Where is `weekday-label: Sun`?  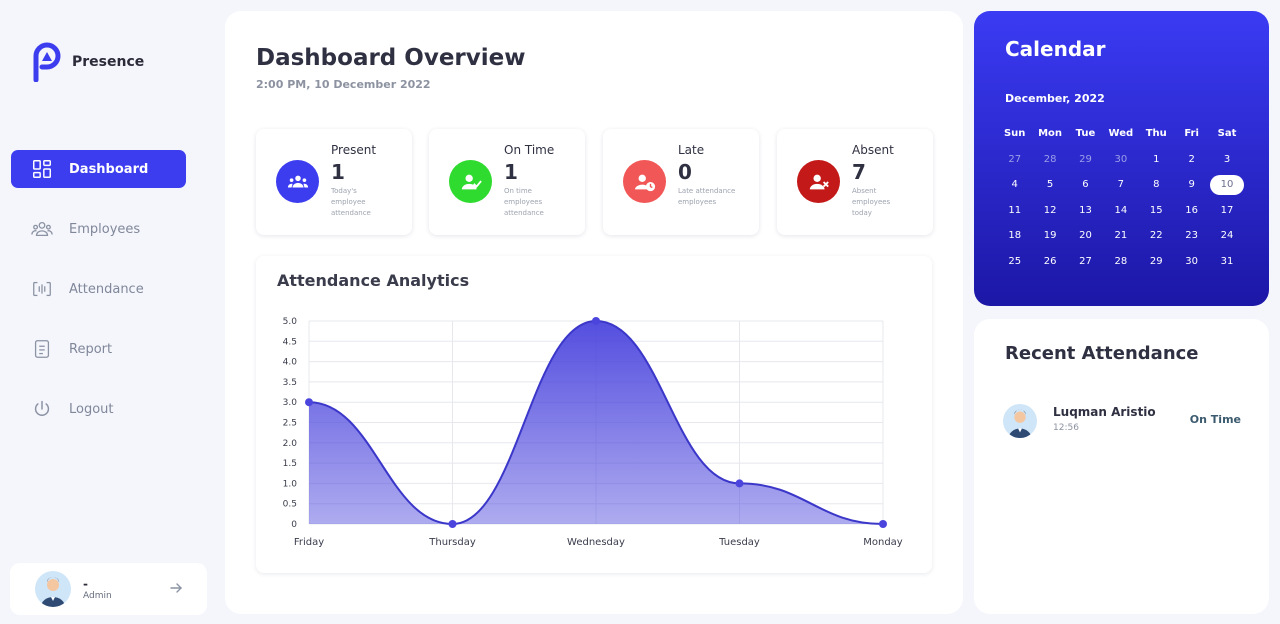
weekday-label: Sun is located at coordinates (1014, 134).